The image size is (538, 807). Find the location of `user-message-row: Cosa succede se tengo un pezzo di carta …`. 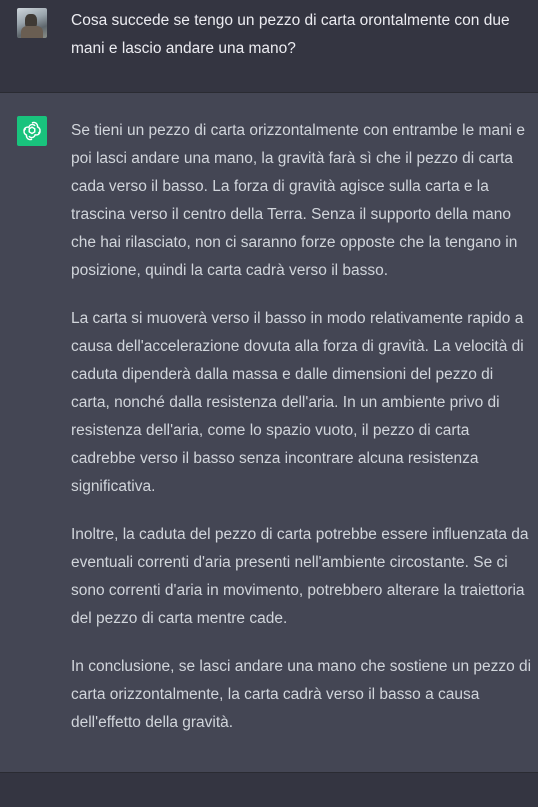

user-message-row: Cosa succede se tengo un pezzo di carta … is located at coordinates (269, 46).